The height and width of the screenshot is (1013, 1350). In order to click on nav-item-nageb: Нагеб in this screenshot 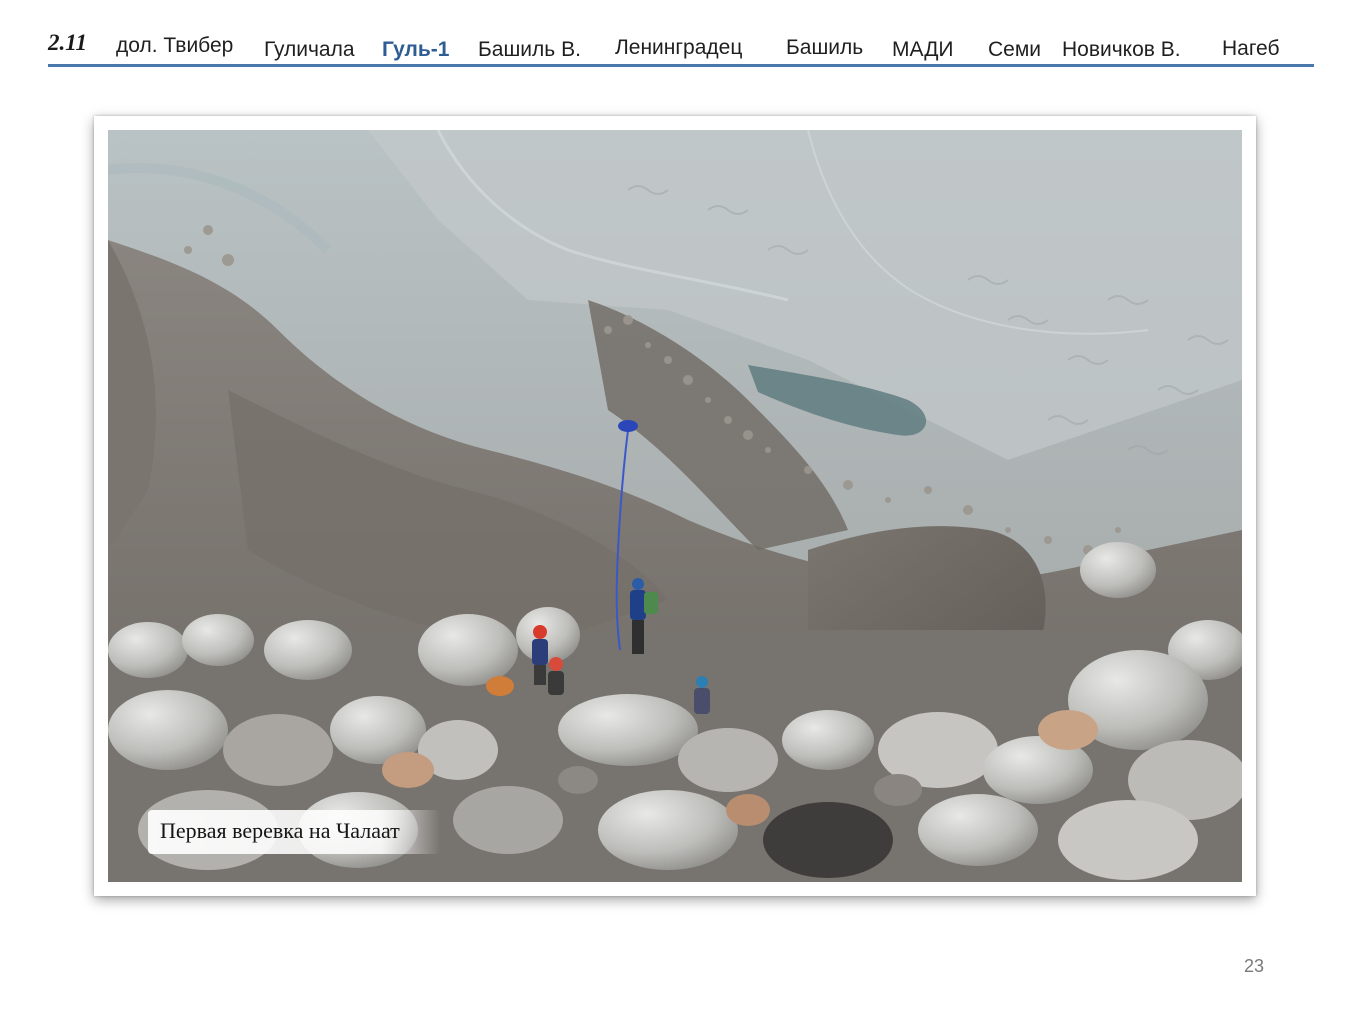, I will do `click(1251, 49)`.